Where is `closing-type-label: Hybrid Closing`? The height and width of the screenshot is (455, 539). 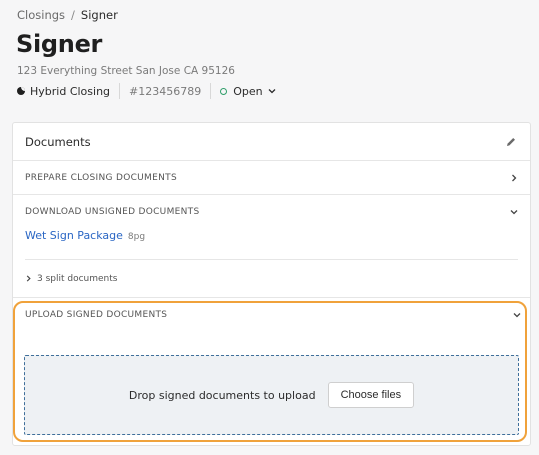 closing-type-label: Hybrid Closing is located at coordinates (70, 91).